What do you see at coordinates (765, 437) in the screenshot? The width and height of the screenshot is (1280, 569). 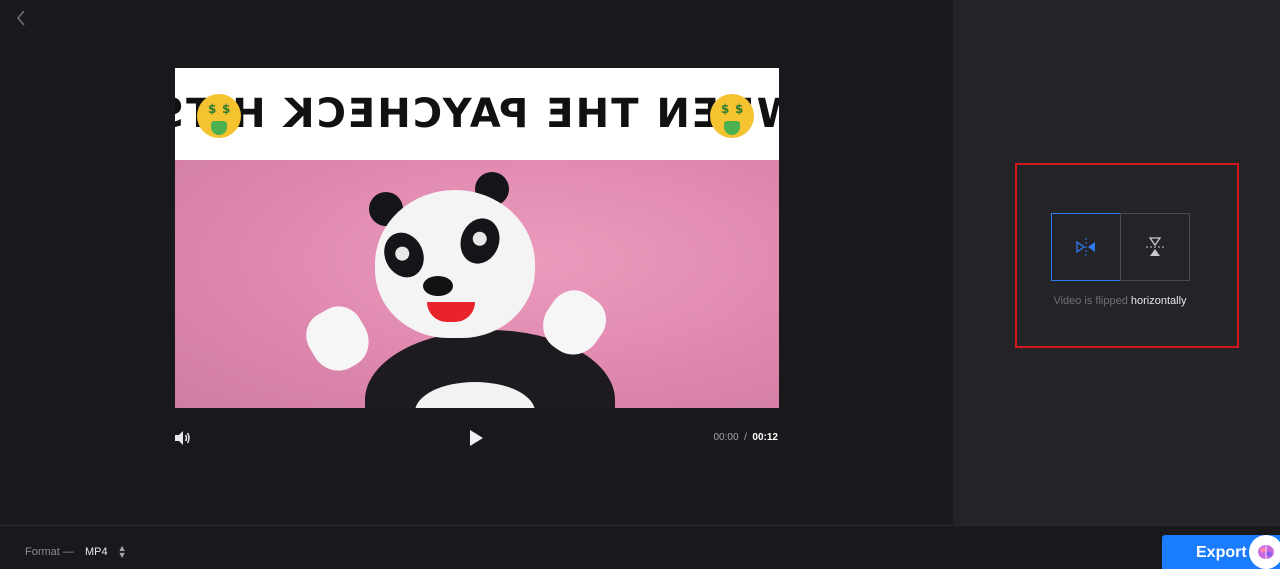 I see `duration: 00:12` at bounding box center [765, 437].